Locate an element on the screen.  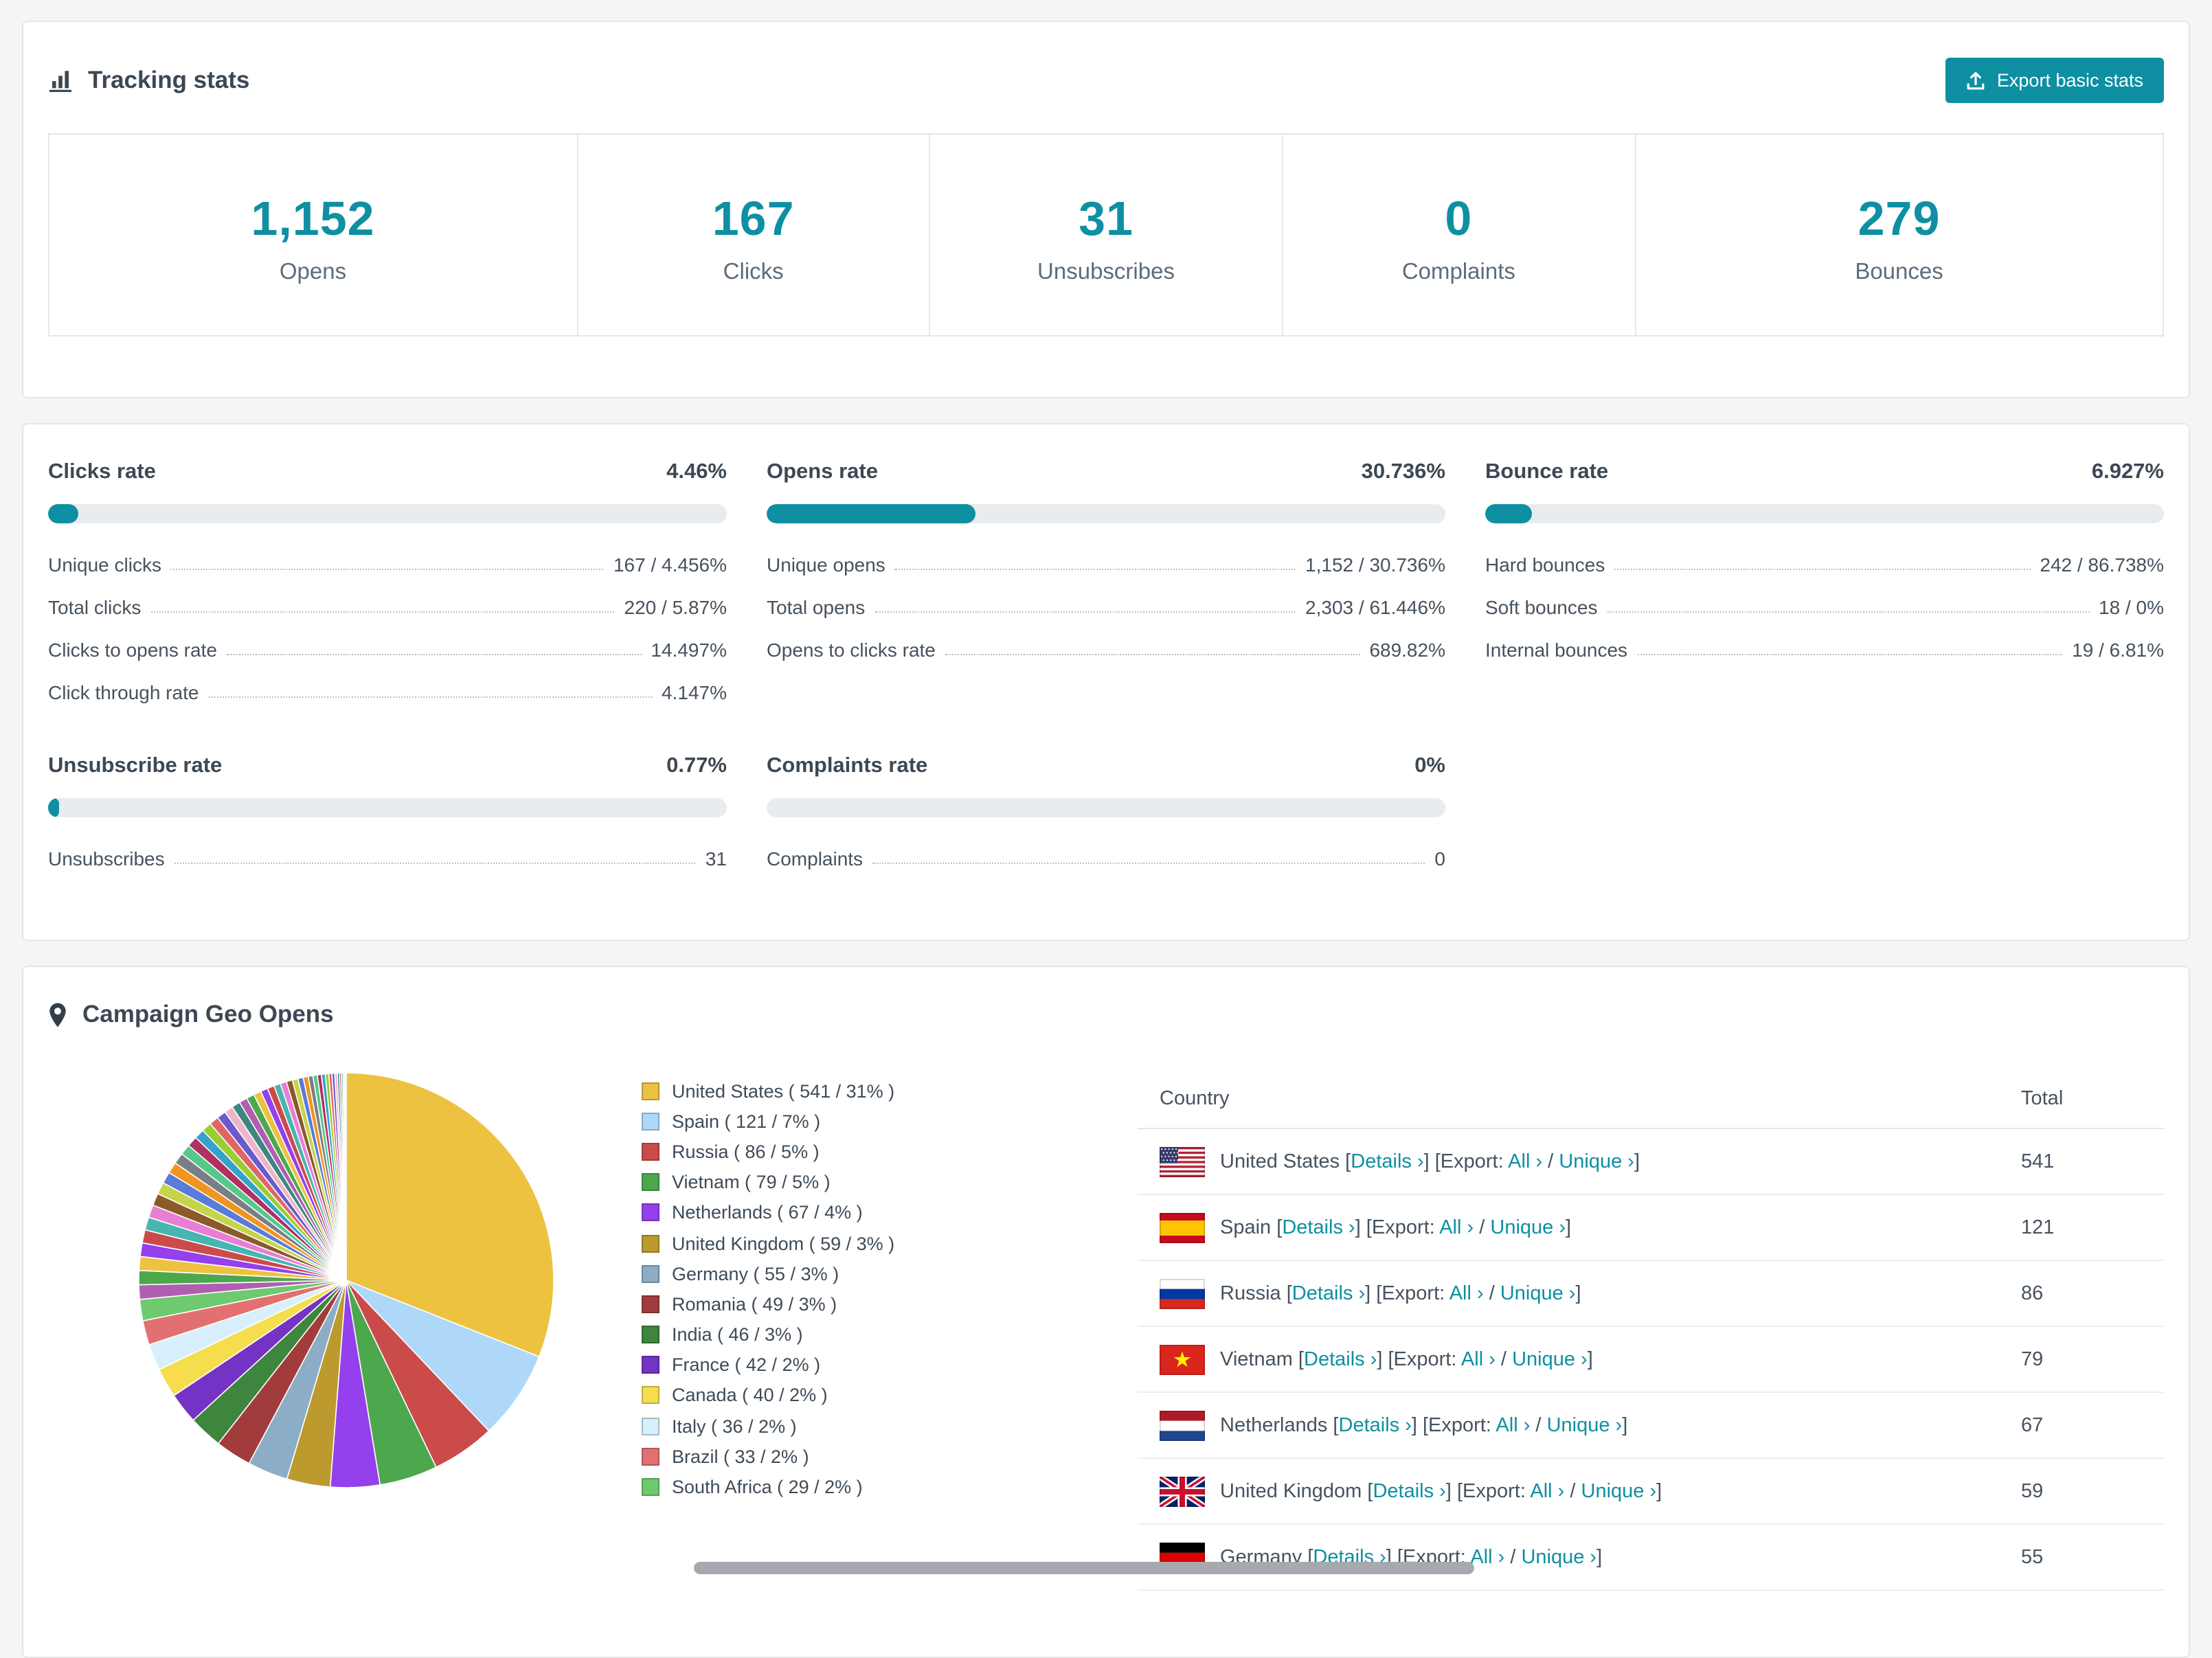
export-basic-stats-button: Export basic stats is located at coordinates (2055, 80).